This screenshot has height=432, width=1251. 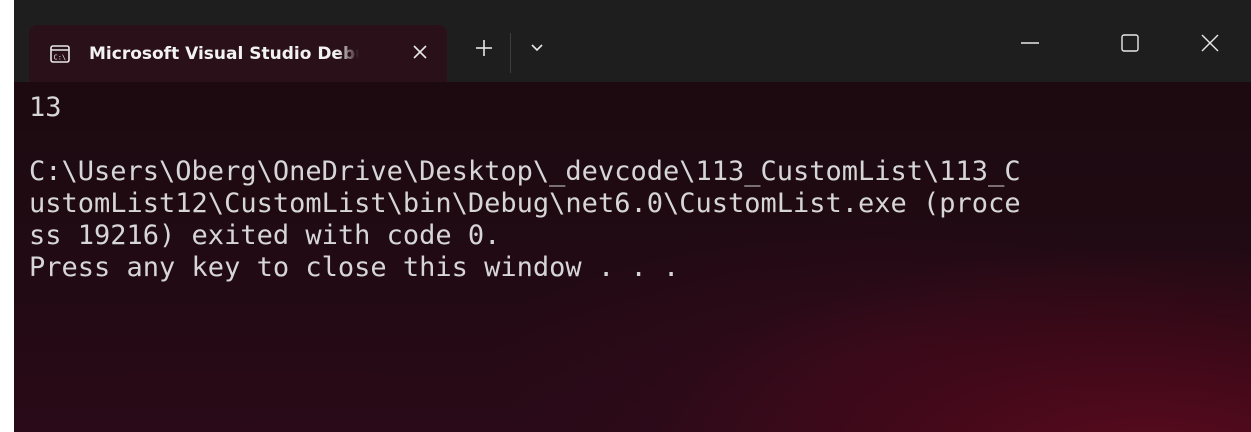 What do you see at coordinates (510, 53) in the screenshot?
I see `tab-divider` at bounding box center [510, 53].